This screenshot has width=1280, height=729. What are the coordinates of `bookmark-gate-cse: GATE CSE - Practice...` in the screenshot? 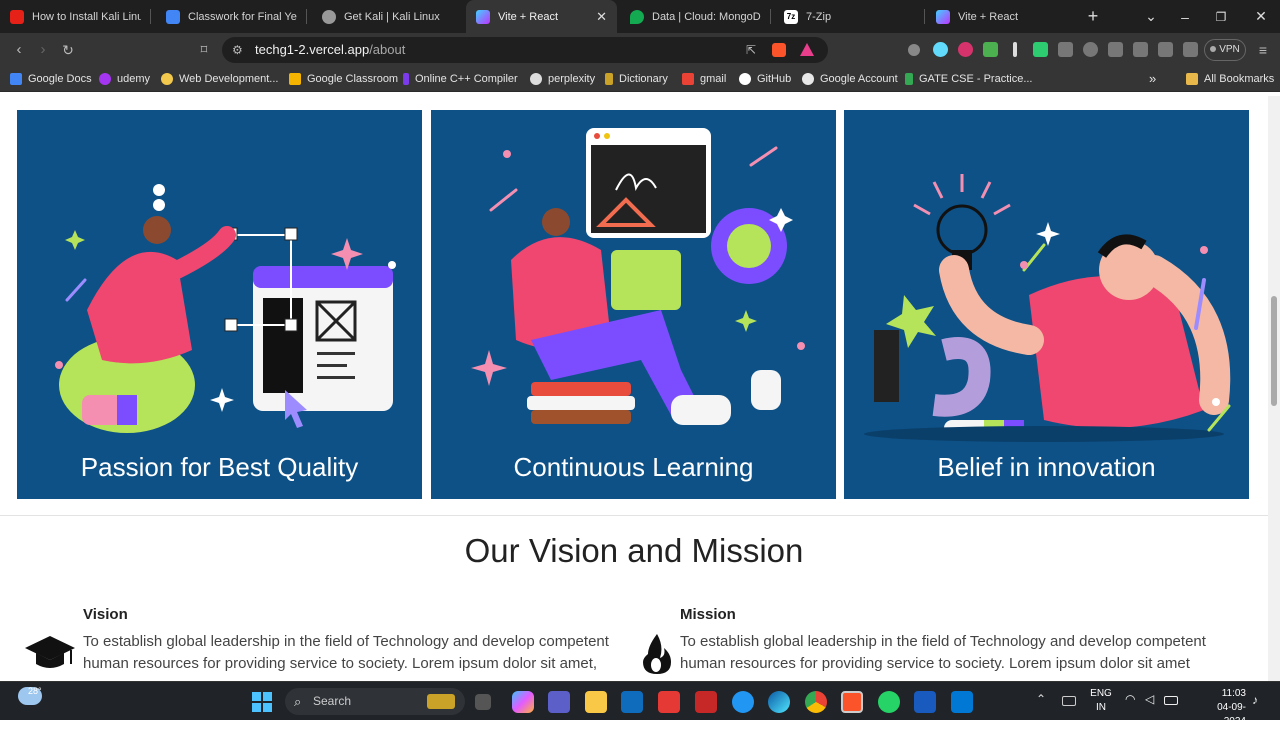 It's located at (969, 79).